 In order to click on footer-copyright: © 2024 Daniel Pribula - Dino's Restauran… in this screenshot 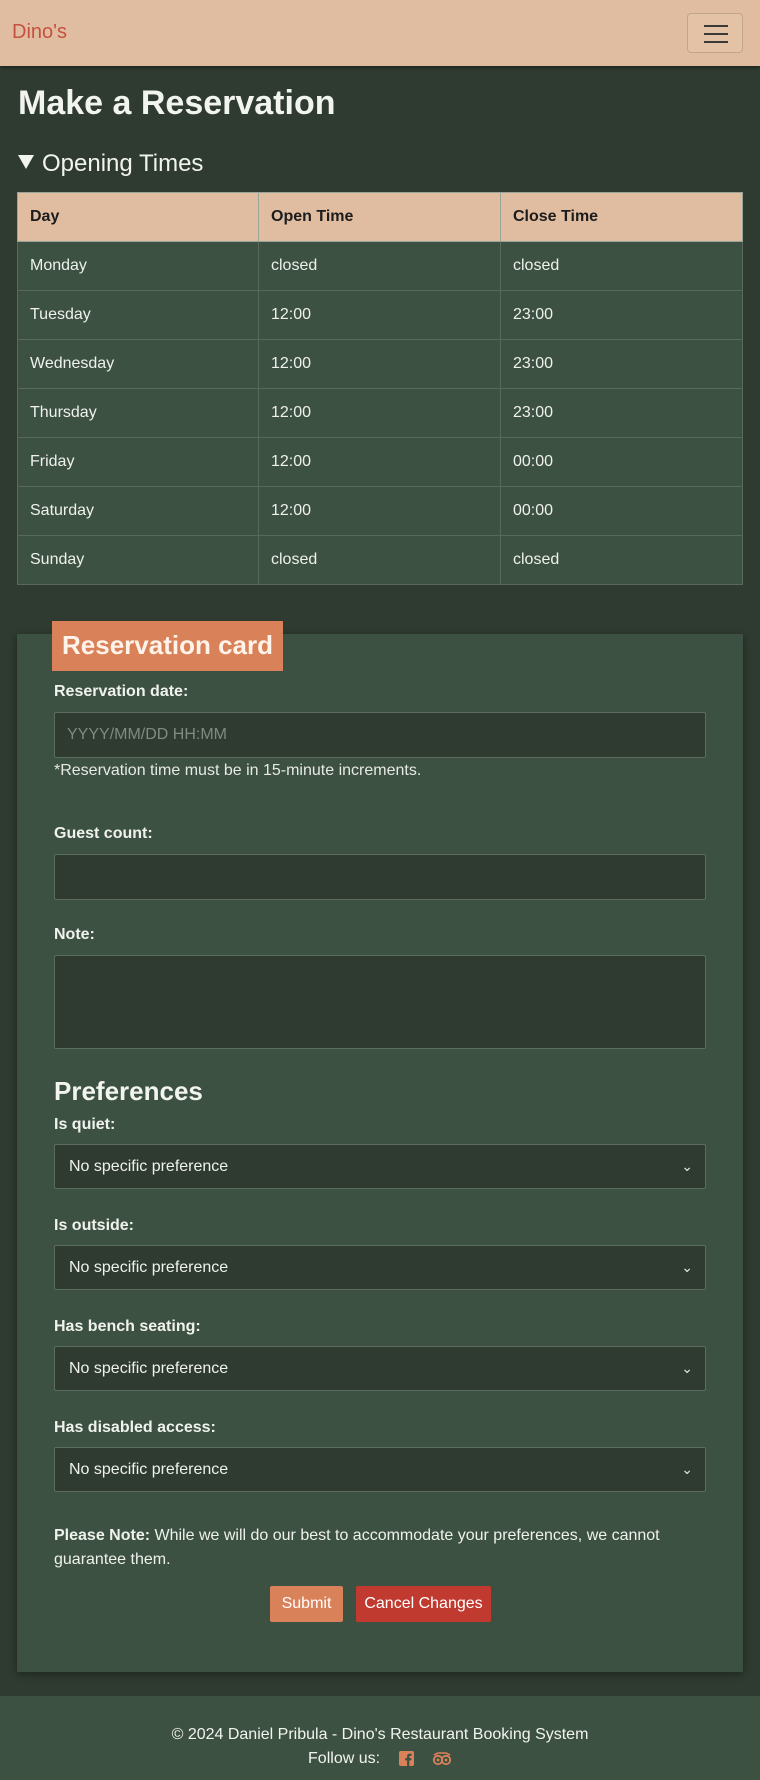, I will do `click(380, 1734)`.